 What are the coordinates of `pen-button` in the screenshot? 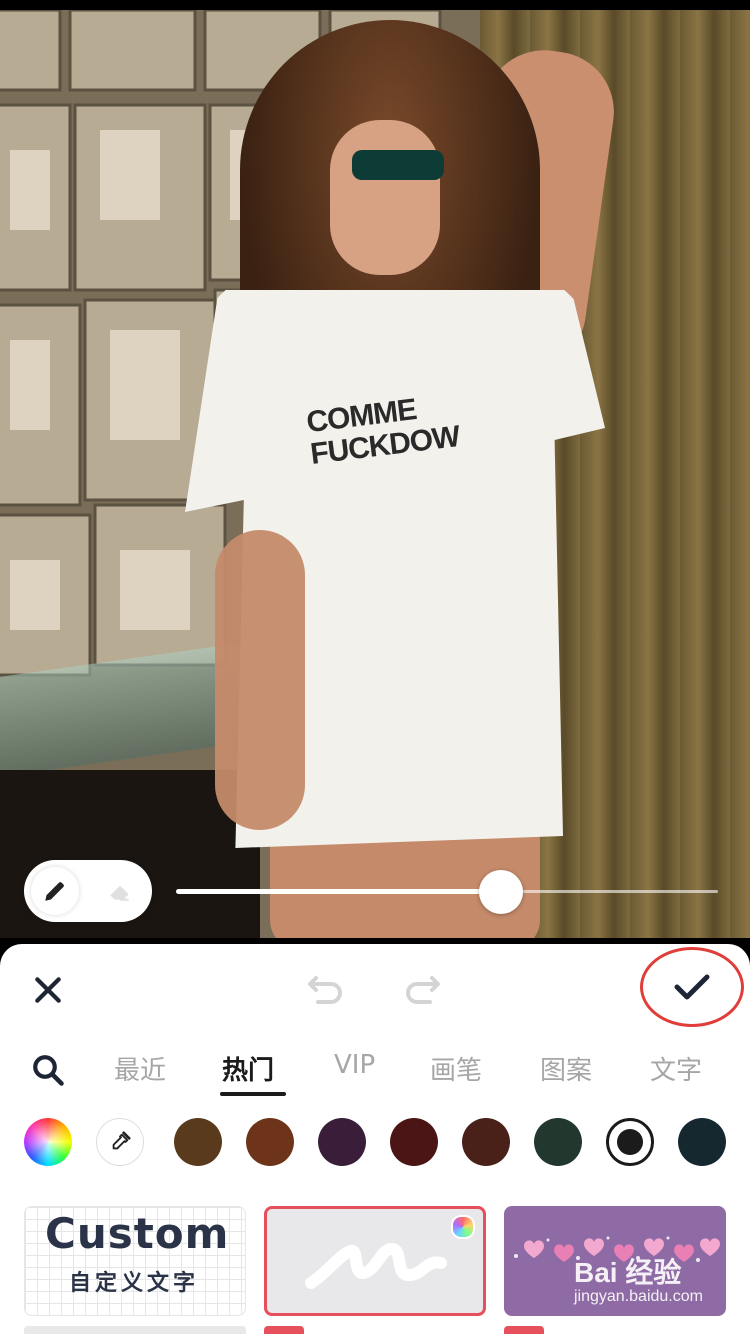 It's located at (55, 891).